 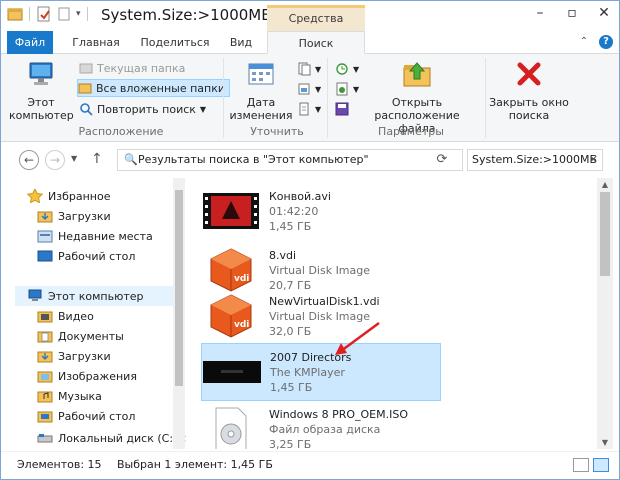 I want to click on tiles-view-icon, so click(x=601, y=465).